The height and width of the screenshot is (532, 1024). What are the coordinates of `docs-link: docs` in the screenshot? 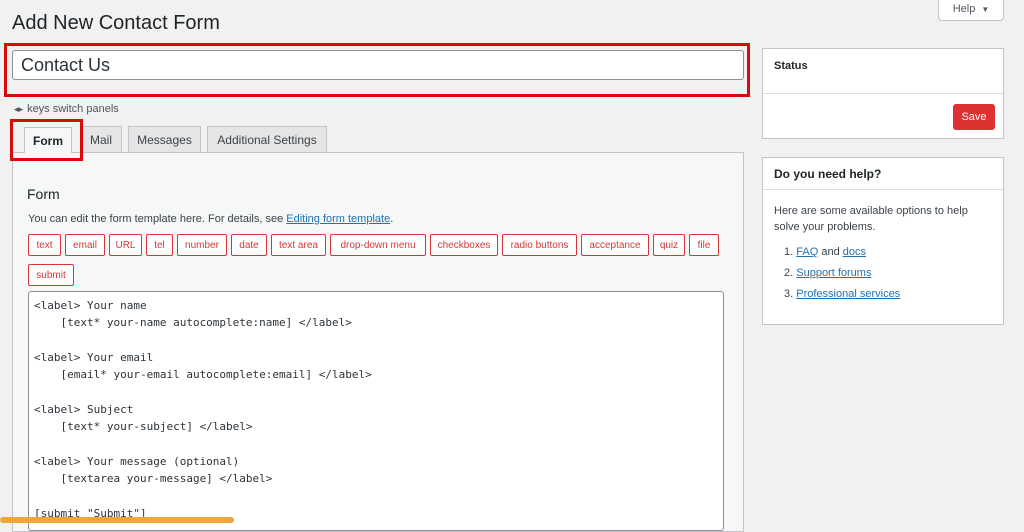 It's located at (854, 252).